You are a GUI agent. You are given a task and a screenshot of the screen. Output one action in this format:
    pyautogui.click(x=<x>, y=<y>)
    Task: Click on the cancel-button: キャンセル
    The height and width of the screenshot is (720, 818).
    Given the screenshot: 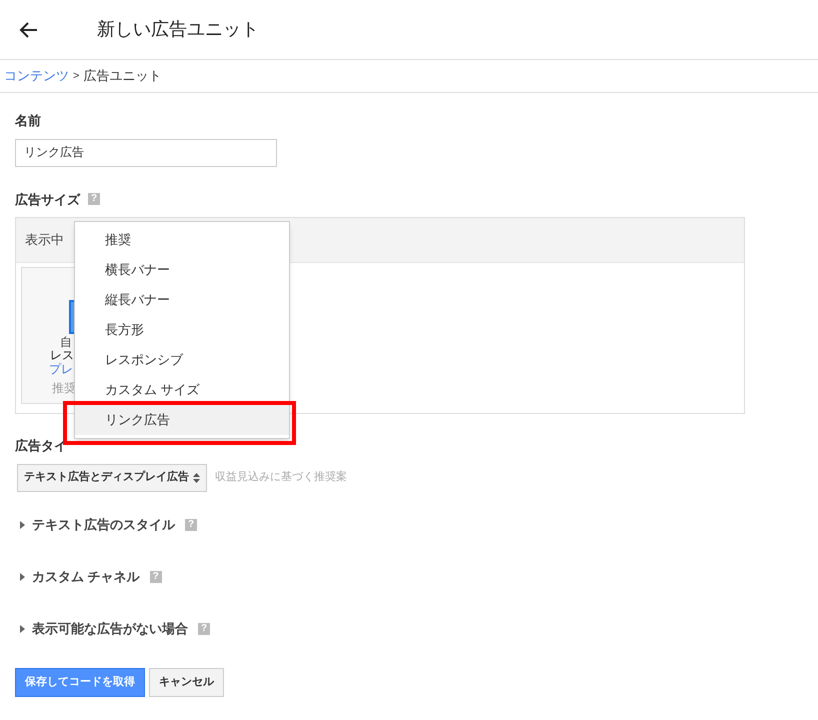 What is the action you would take?
    pyautogui.click(x=186, y=682)
    